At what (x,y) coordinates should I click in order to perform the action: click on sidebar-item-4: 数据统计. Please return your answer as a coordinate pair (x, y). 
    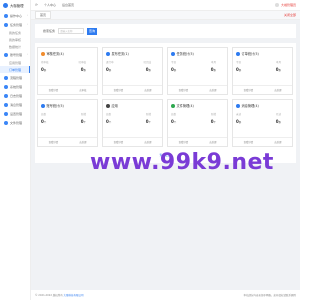
    Looking at the image, I should click on (15, 46).